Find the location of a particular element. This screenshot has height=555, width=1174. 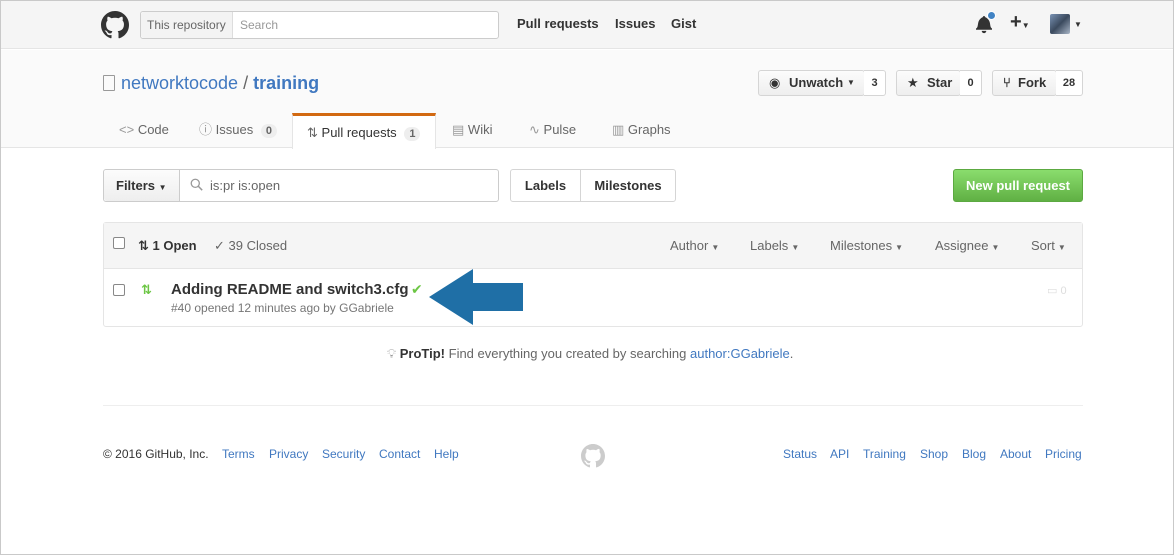

star-button: ★ Star is located at coordinates (928, 83).